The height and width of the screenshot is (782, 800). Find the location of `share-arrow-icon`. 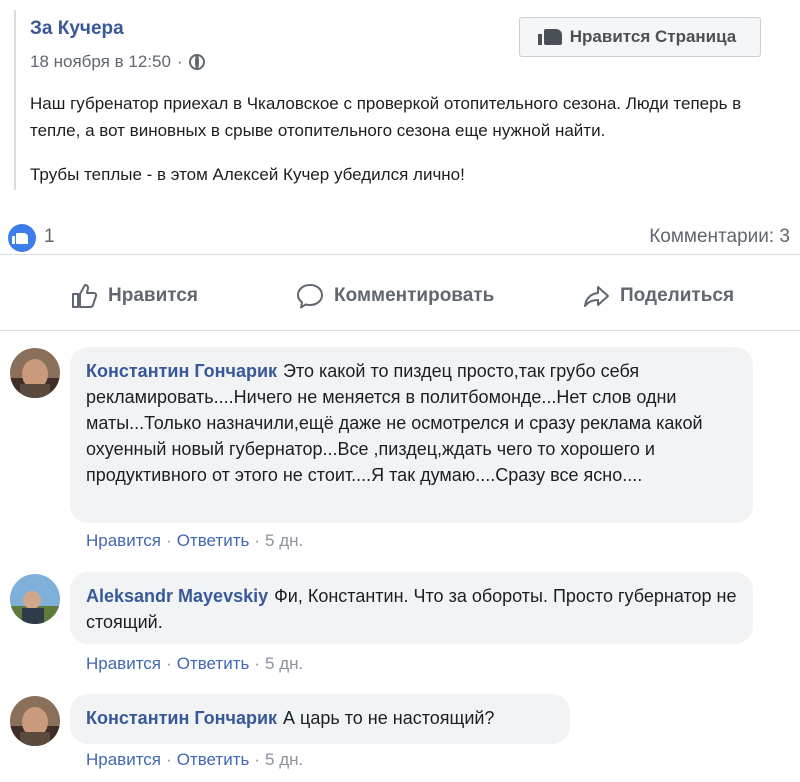

share-arrow-icon is located at coordinates (596, 296).